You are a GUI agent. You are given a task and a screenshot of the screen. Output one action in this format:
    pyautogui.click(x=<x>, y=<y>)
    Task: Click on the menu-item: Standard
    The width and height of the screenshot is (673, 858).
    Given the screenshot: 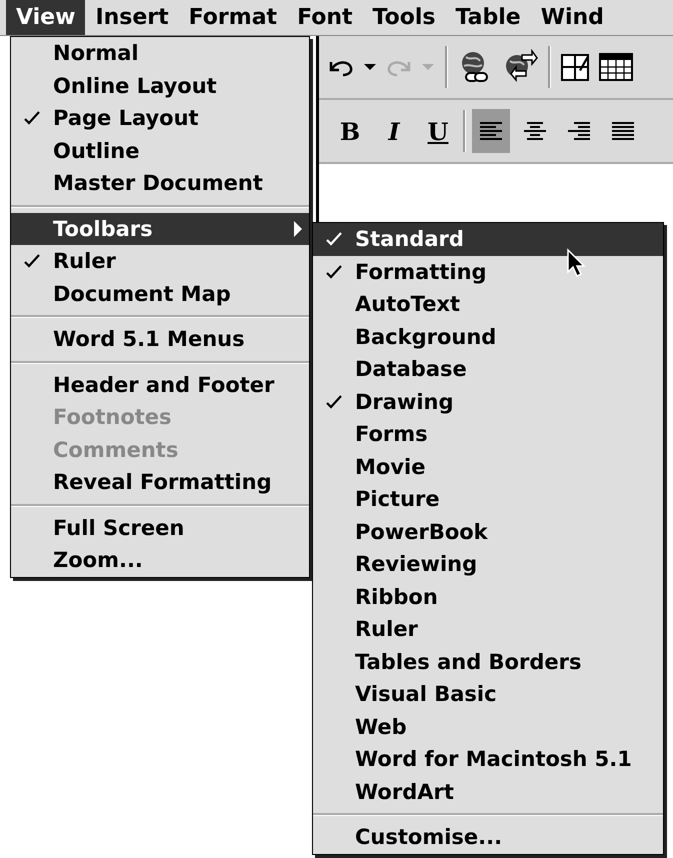 What is the action you would take?
    pyautogui.click(x=488, y=239)
    